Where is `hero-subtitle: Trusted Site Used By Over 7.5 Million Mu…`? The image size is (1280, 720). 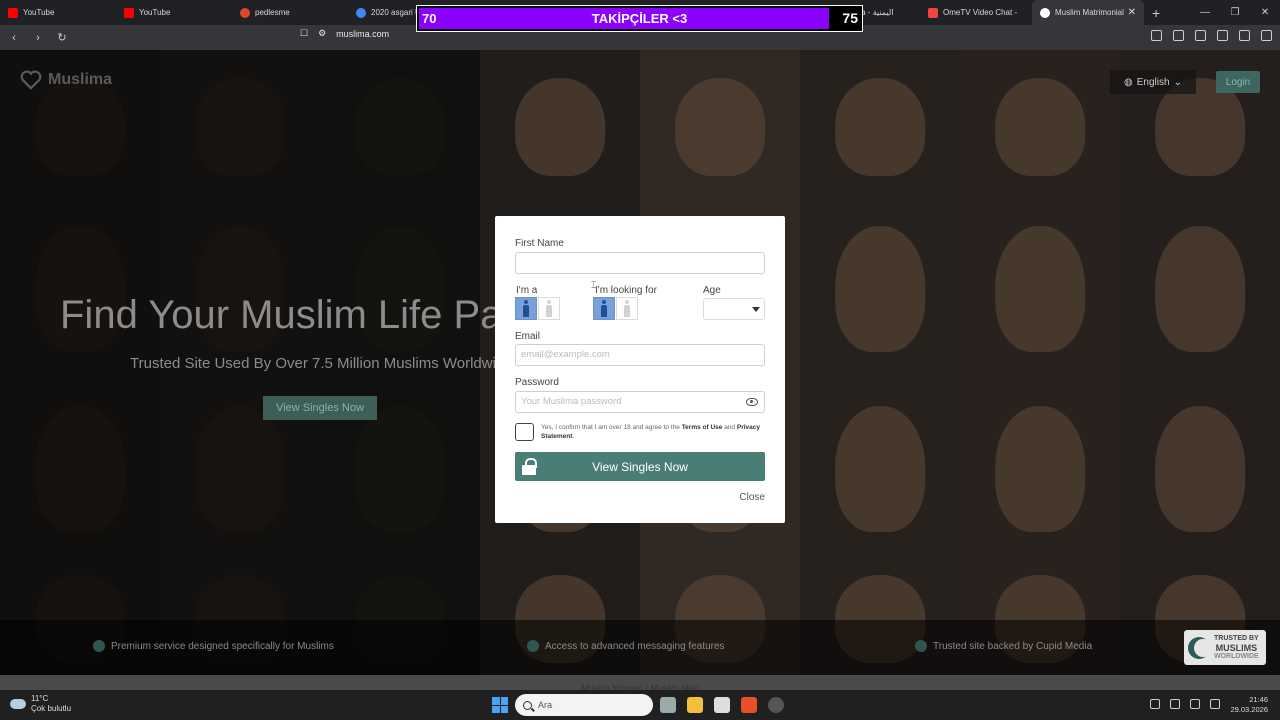 hero-subtitle: Trusted Site Used By Over 7.5 Million Mu… is located at coordinates (313, 363).